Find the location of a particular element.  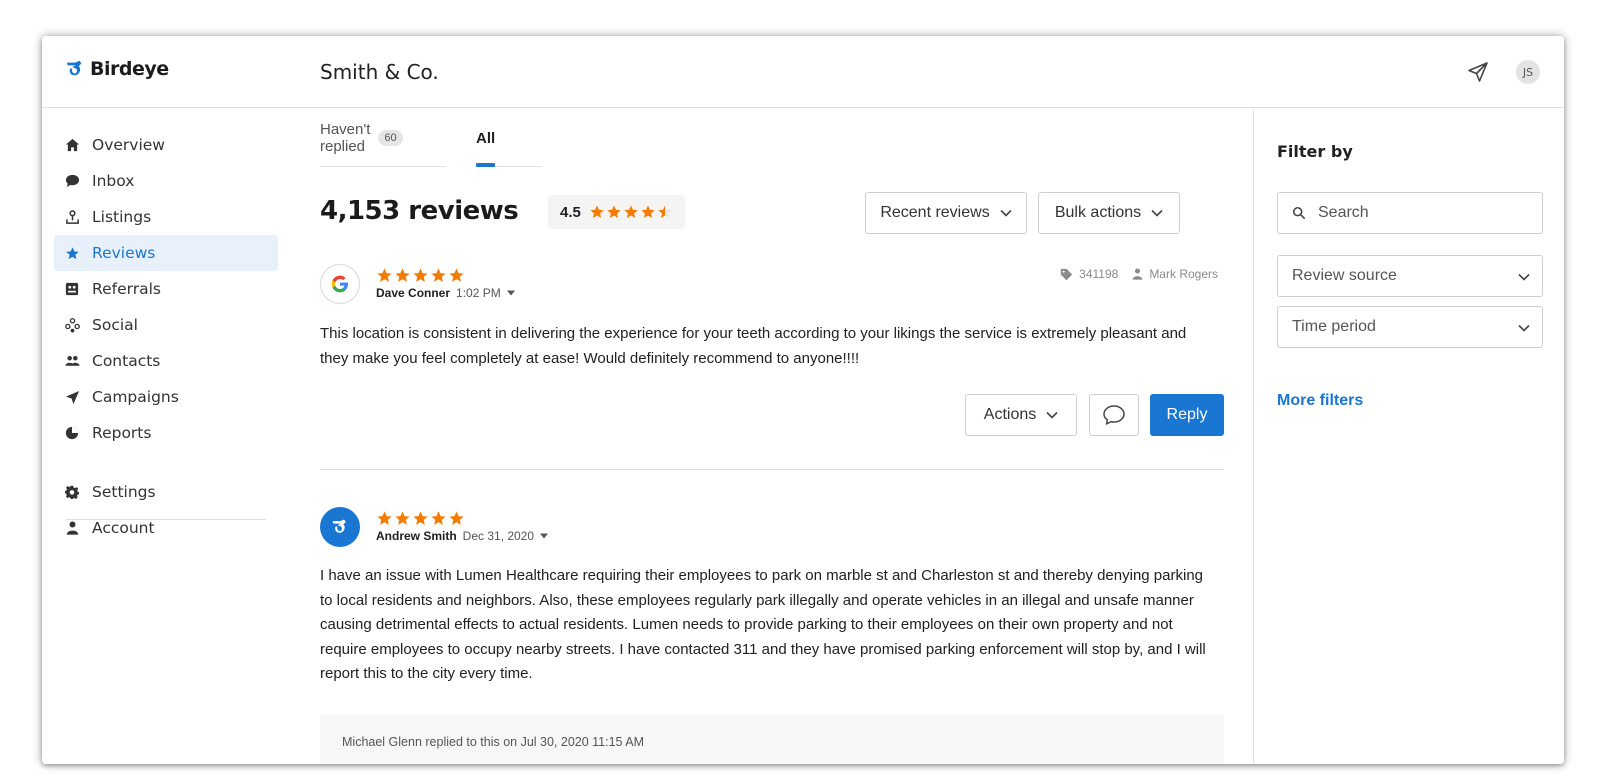

sidebar-item-label: Campaigns is located at coordinates (135, 397).